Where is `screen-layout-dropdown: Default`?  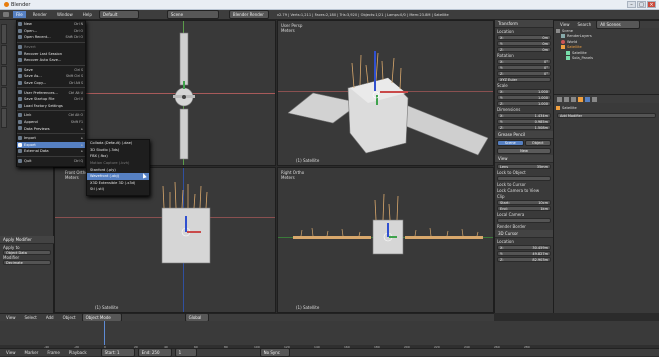 screen-layout-dropdown: Default is located at coordinates (118, 14).